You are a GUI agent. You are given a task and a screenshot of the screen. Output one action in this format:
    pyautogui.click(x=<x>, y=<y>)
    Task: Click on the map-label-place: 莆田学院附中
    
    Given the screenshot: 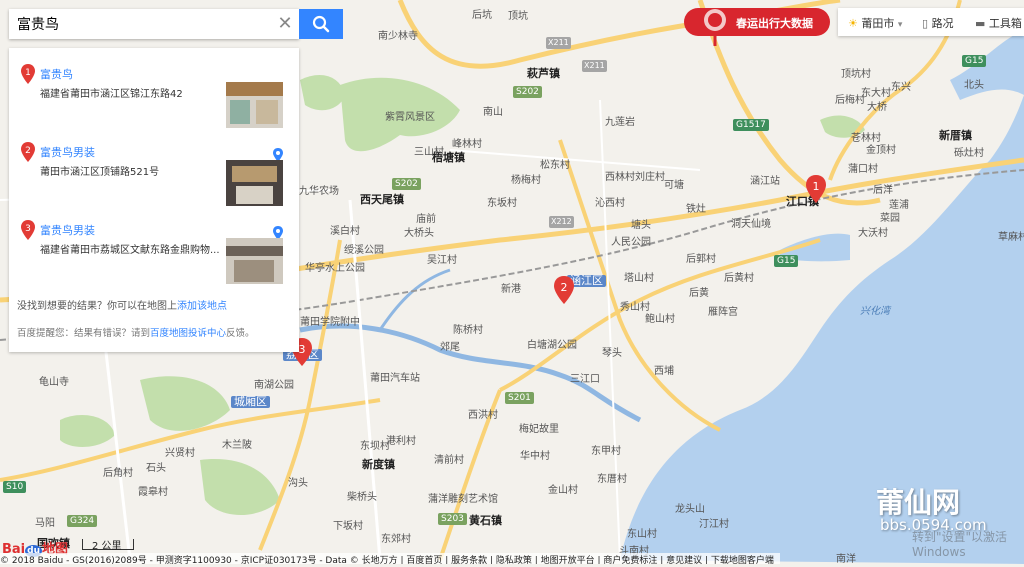 What is the action you would take?
    pyautogui.click(x=330, y=322)
    